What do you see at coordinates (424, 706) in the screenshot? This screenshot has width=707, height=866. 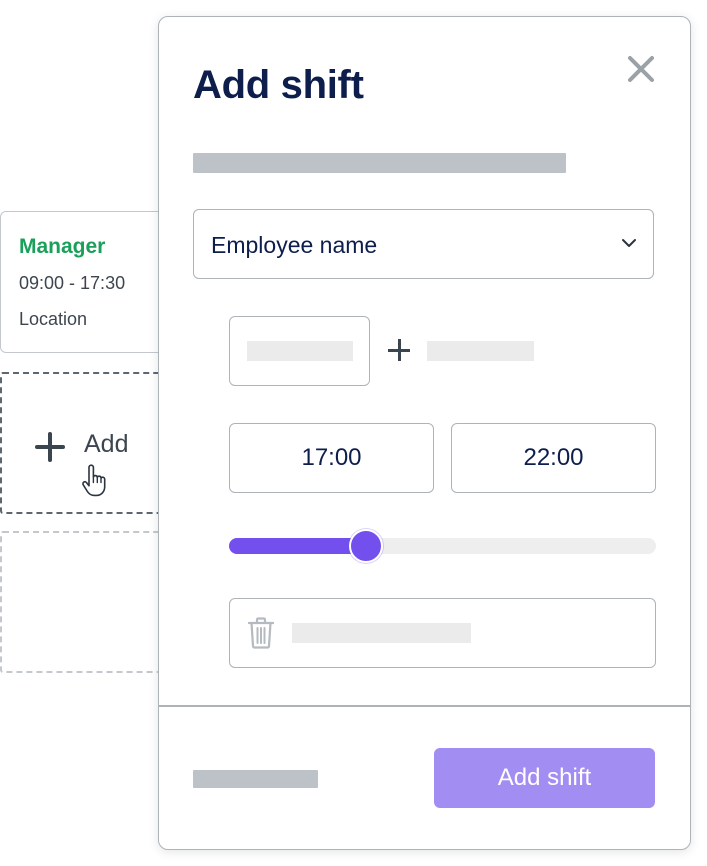 I see `footer-divider` at bounding box center [424, 706].